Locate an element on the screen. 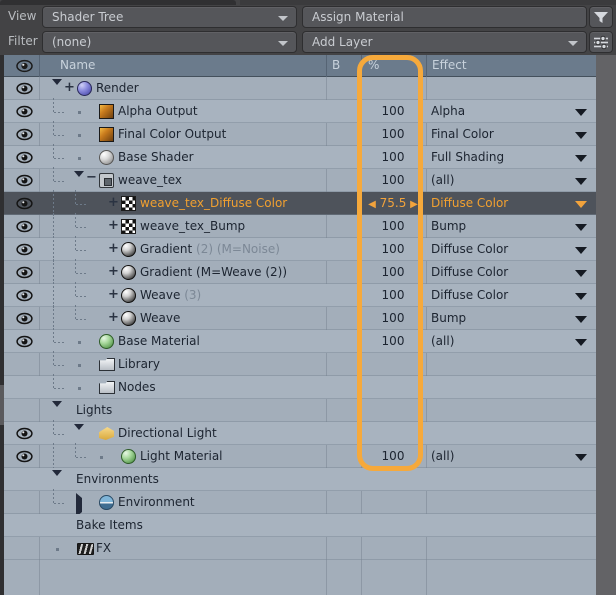  table-row: FX is located at coordinates (302, 548).